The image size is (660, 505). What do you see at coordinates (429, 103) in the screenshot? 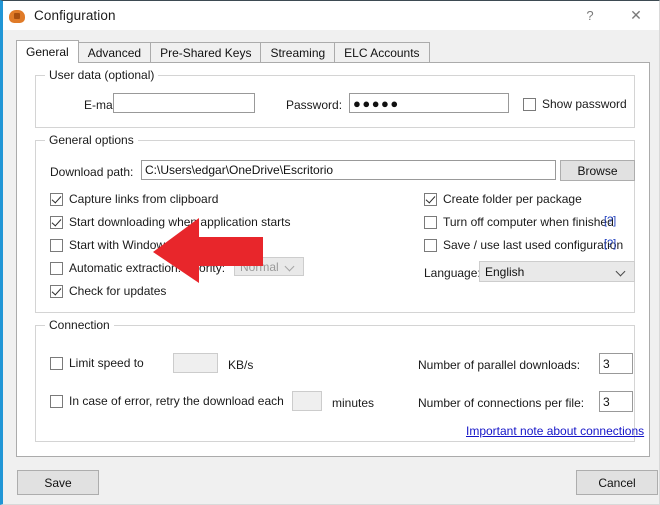
I see `password-field: ●●●●●` at bounding box center [429, 103].